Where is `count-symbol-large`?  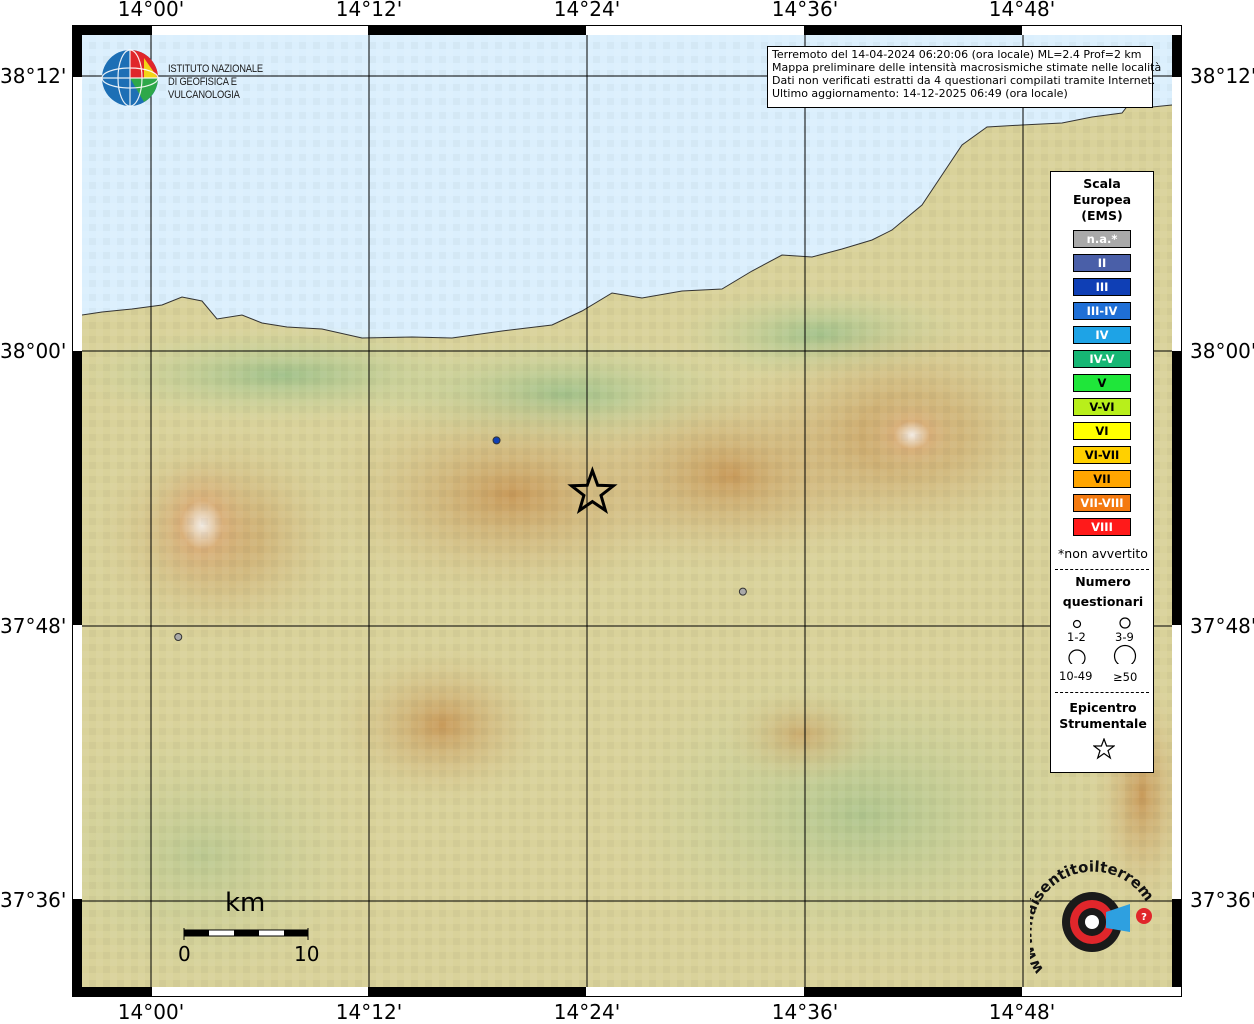 count-symbol-large is located at coordinates (1077, 656).